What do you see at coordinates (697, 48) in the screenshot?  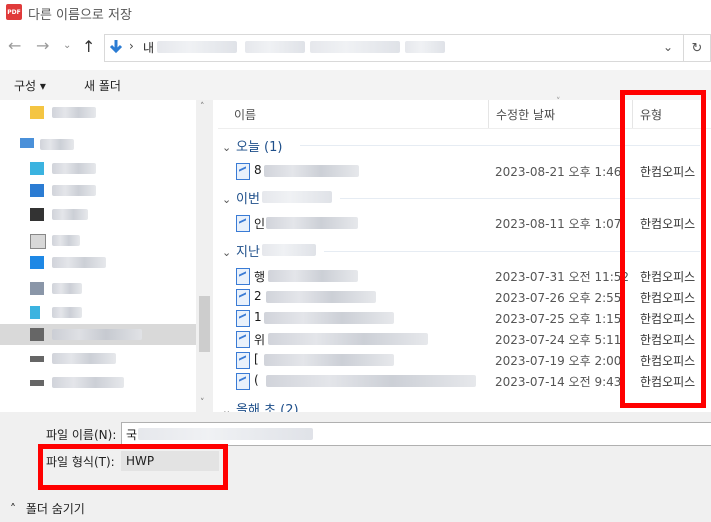 I see `refresh-icon: ↻` at bounding box center [697, 48].